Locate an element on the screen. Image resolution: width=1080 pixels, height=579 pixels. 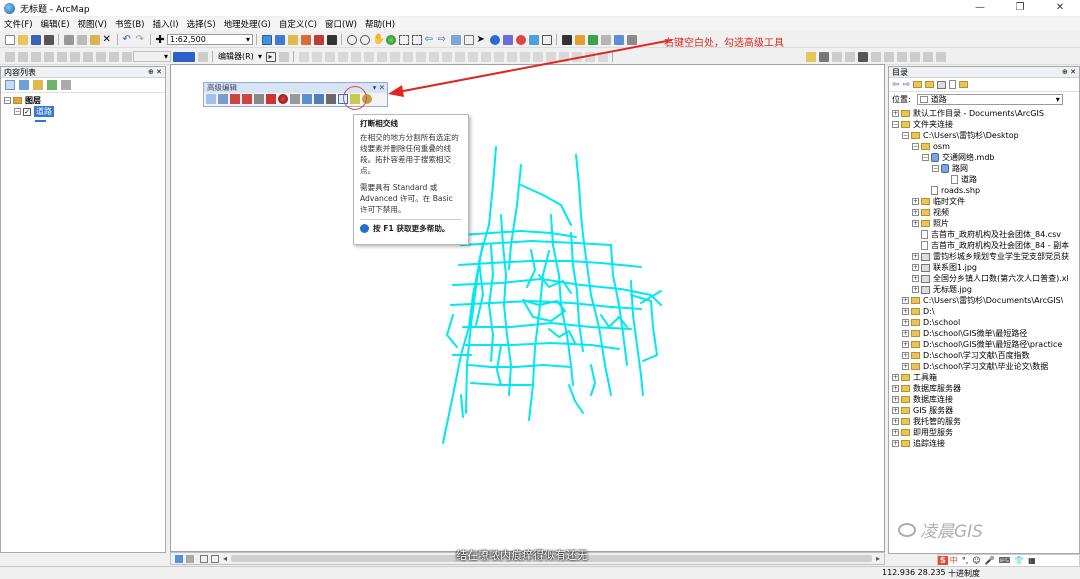
catalog-icon is located at coordinates (292, 39).